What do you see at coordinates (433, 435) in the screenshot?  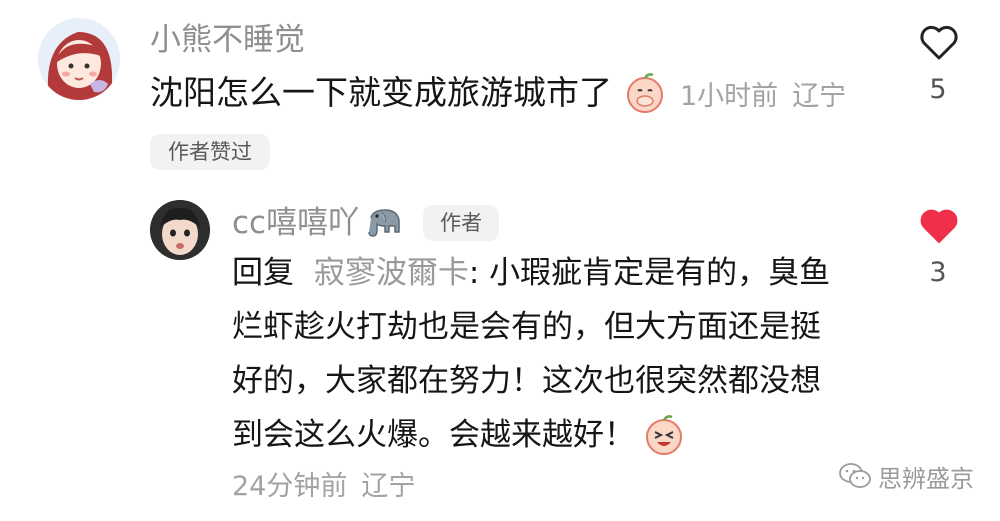 I see `reply-text-line: 到会这么火爆。会越来越好！` at bounding box center [433, 435].